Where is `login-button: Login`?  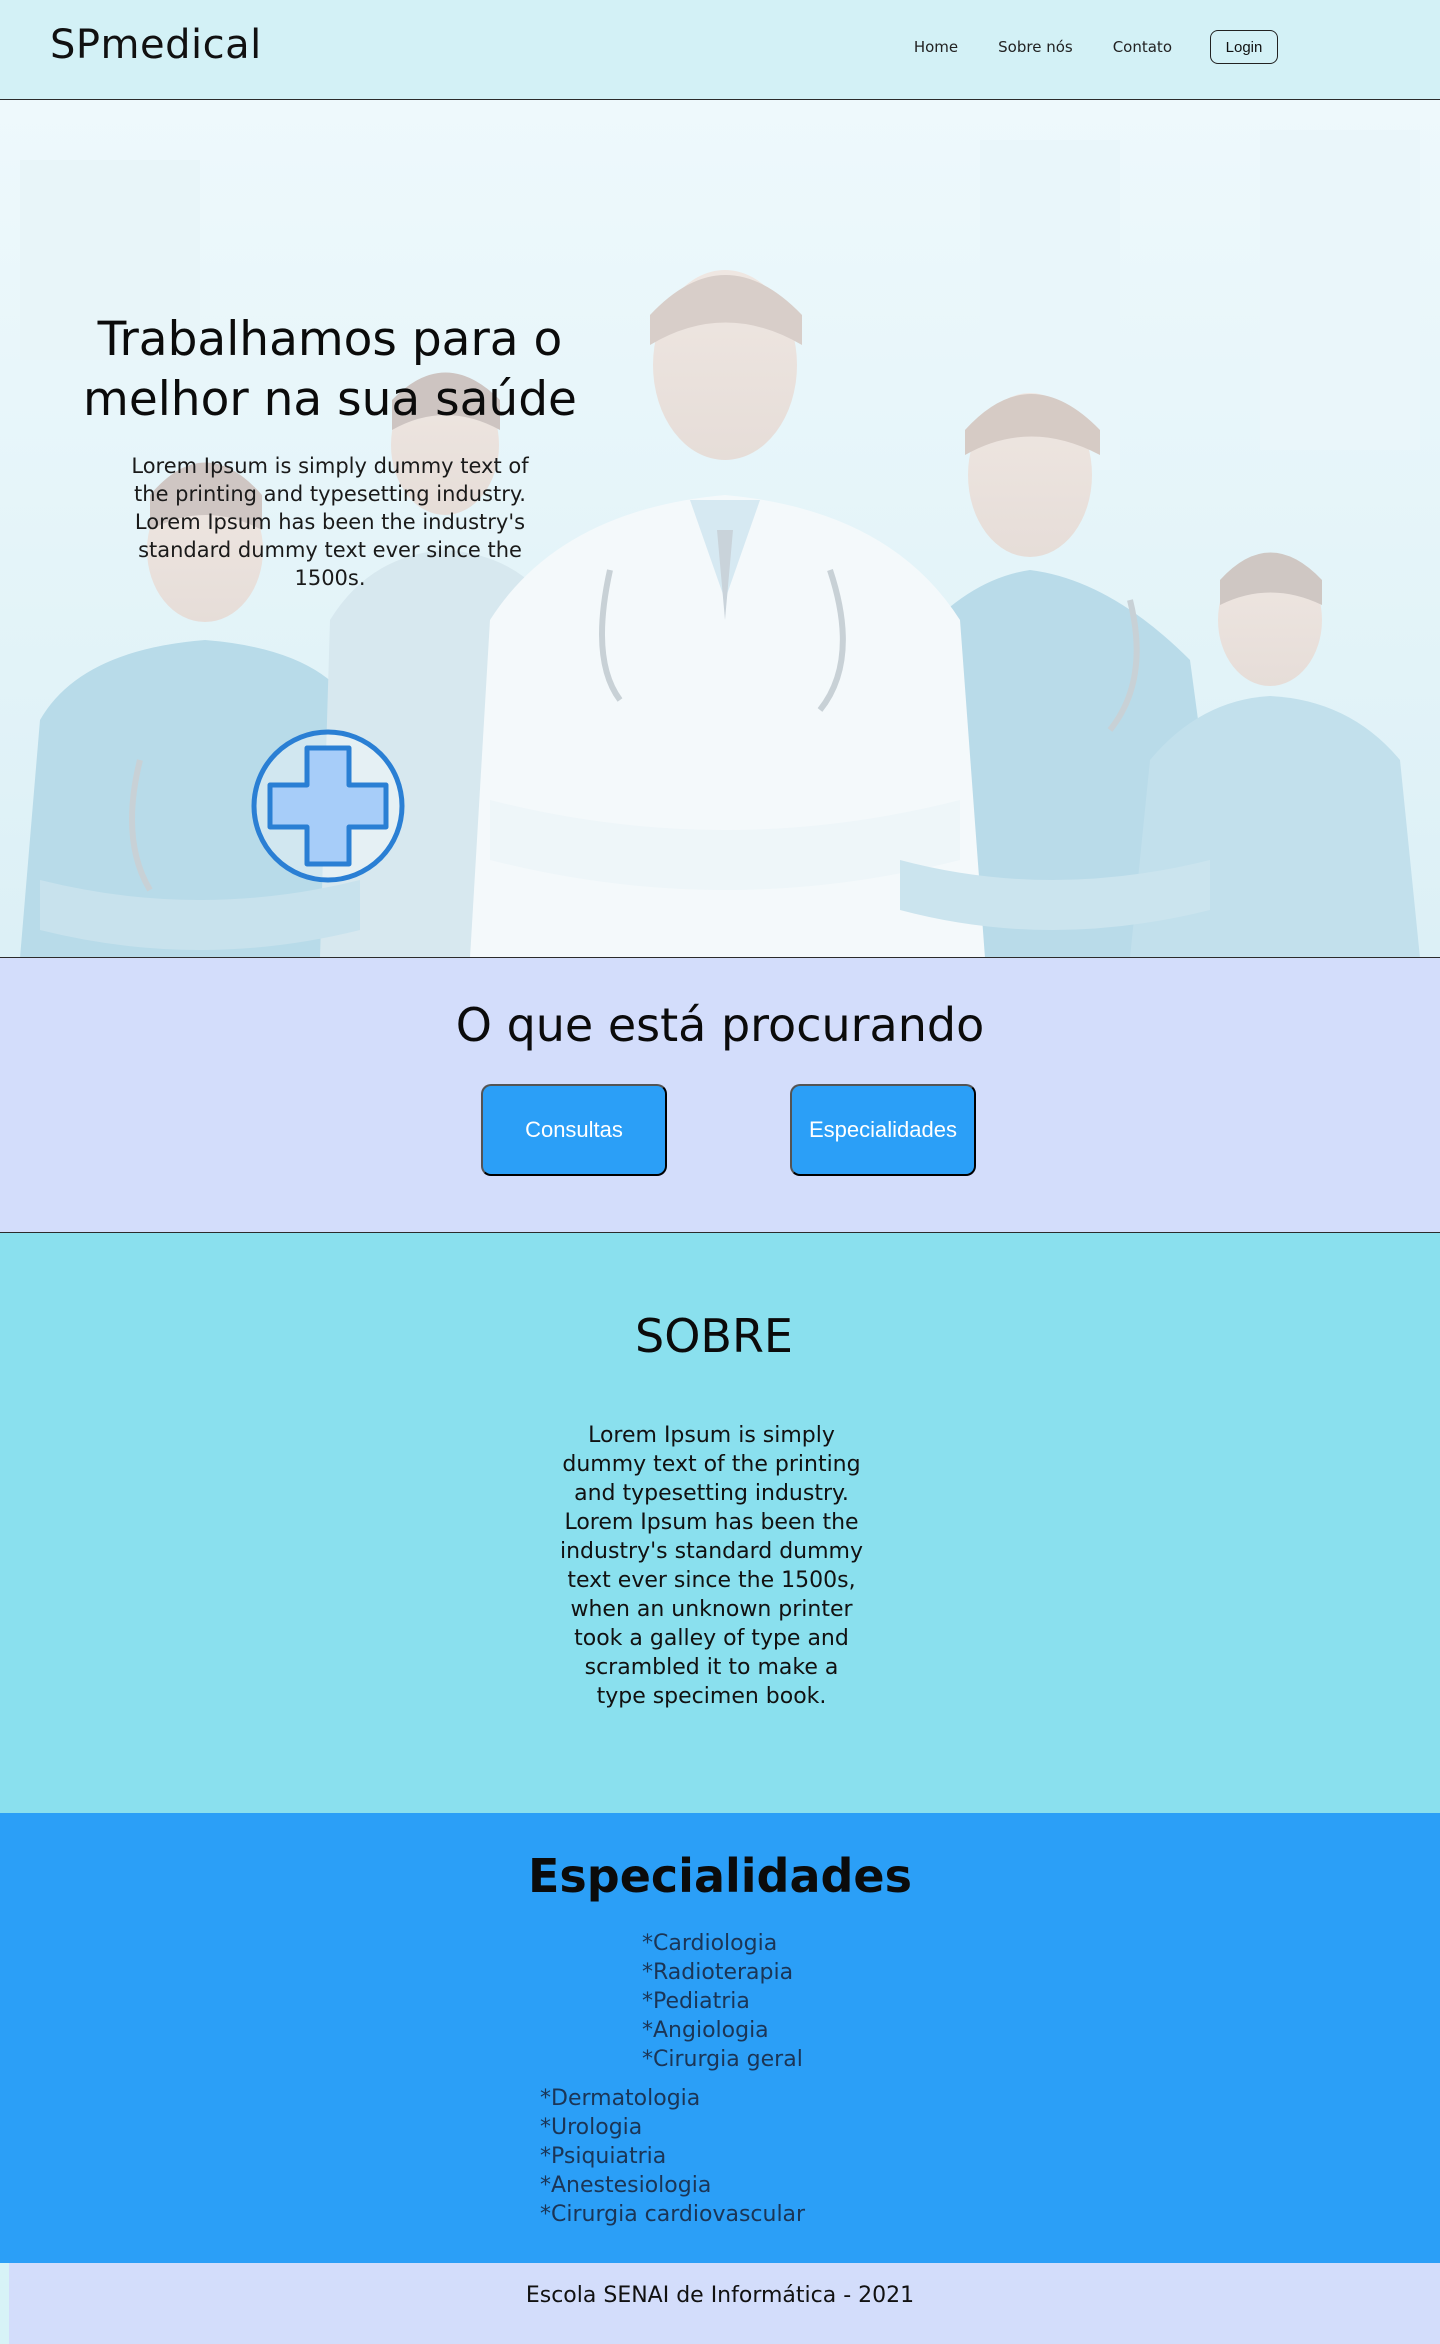
login-button: Login is located at coordinates (1244, 47).